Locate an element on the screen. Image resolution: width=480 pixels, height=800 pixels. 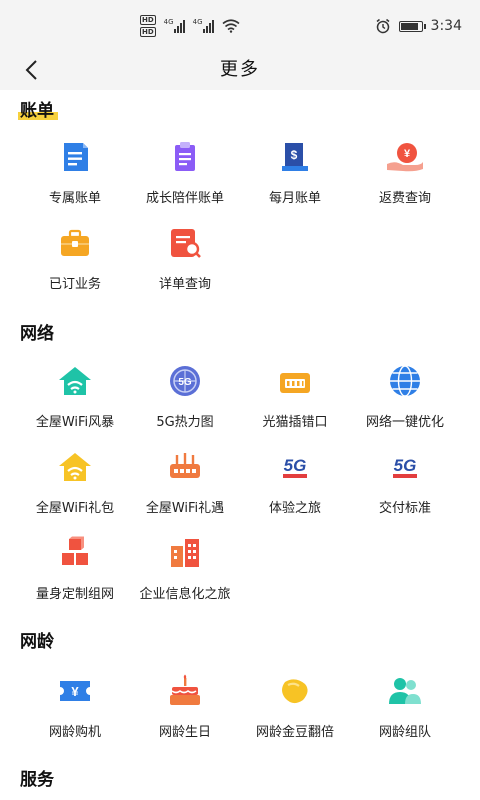
tile-monthly-bill: $ 每月账单 is located at coordinates (295, 173).